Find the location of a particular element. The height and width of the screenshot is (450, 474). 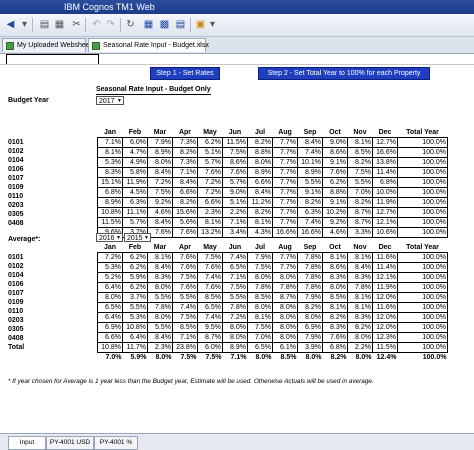

rate-cell: 9.2% is located at coordinates (160, 202).